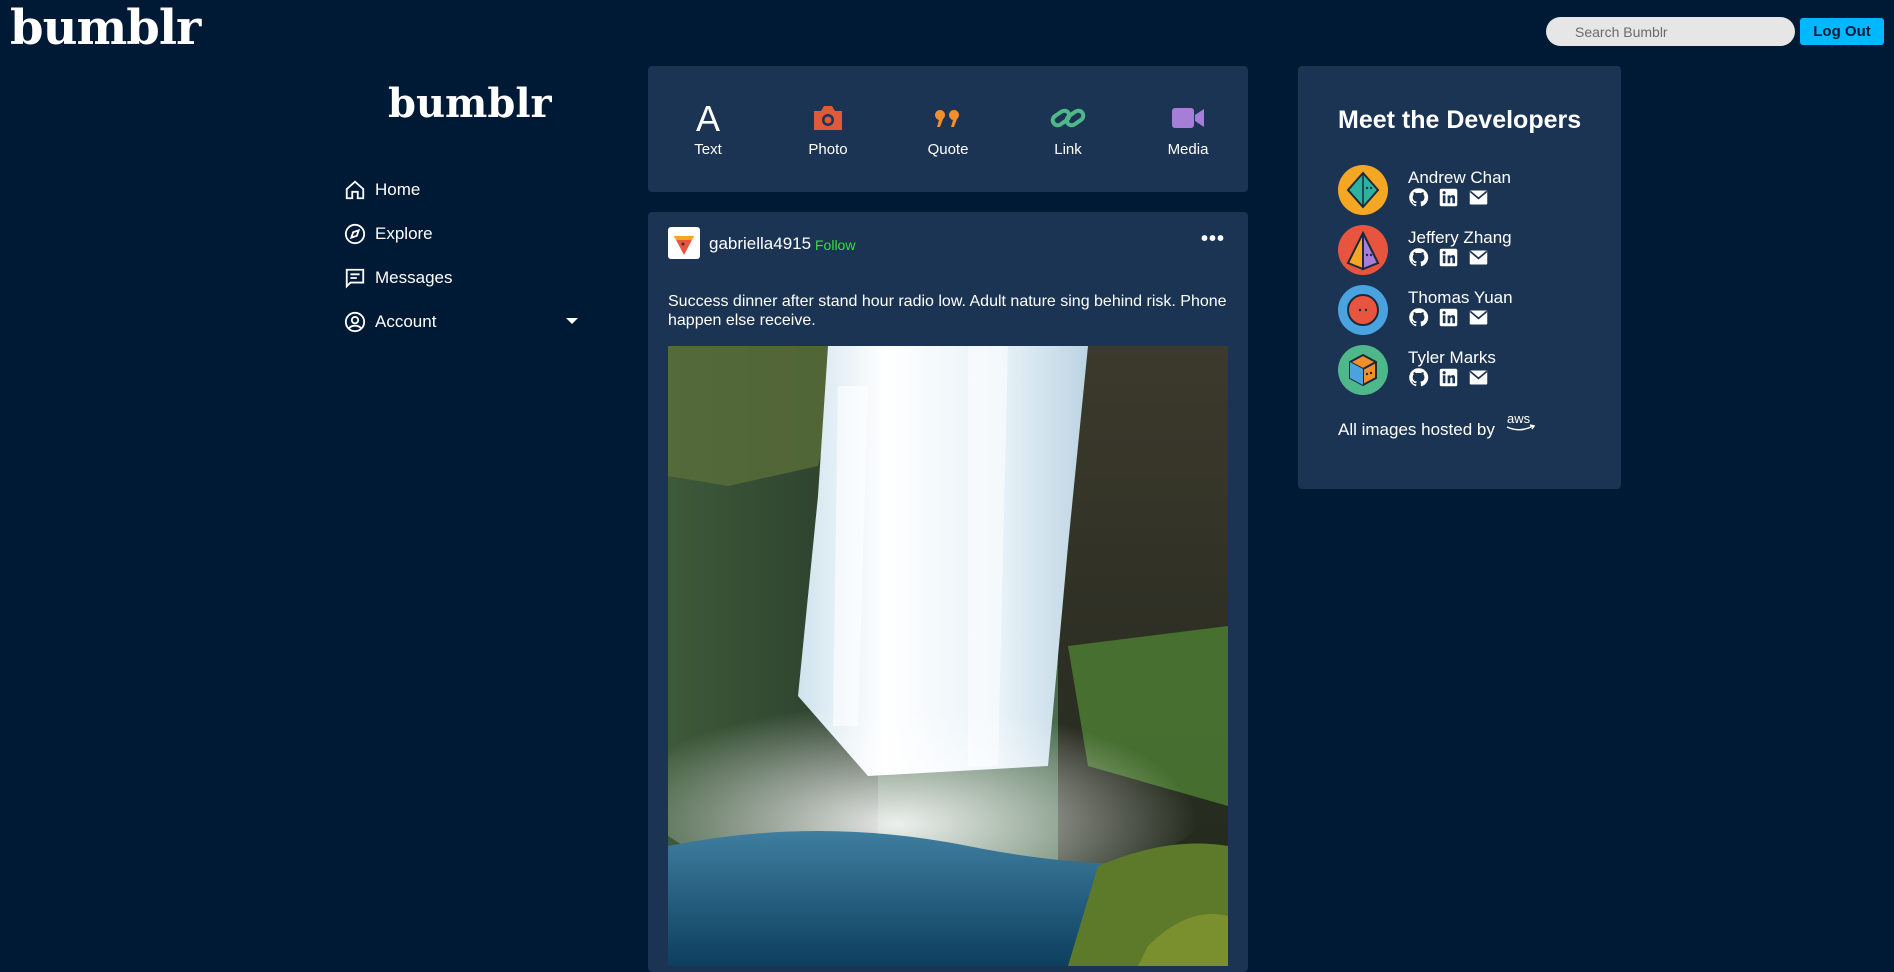  What do you see at coordinates (1842, 31) in the screenshot?
I see `logout-button: Log Out` at bounding box center [1842, 31].